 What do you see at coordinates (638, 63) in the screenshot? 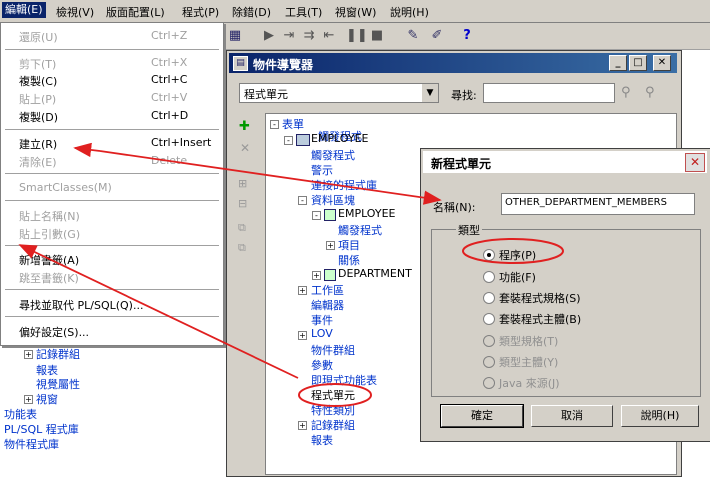
I see `maximize-icon: □` at bounding box center [638, 63].